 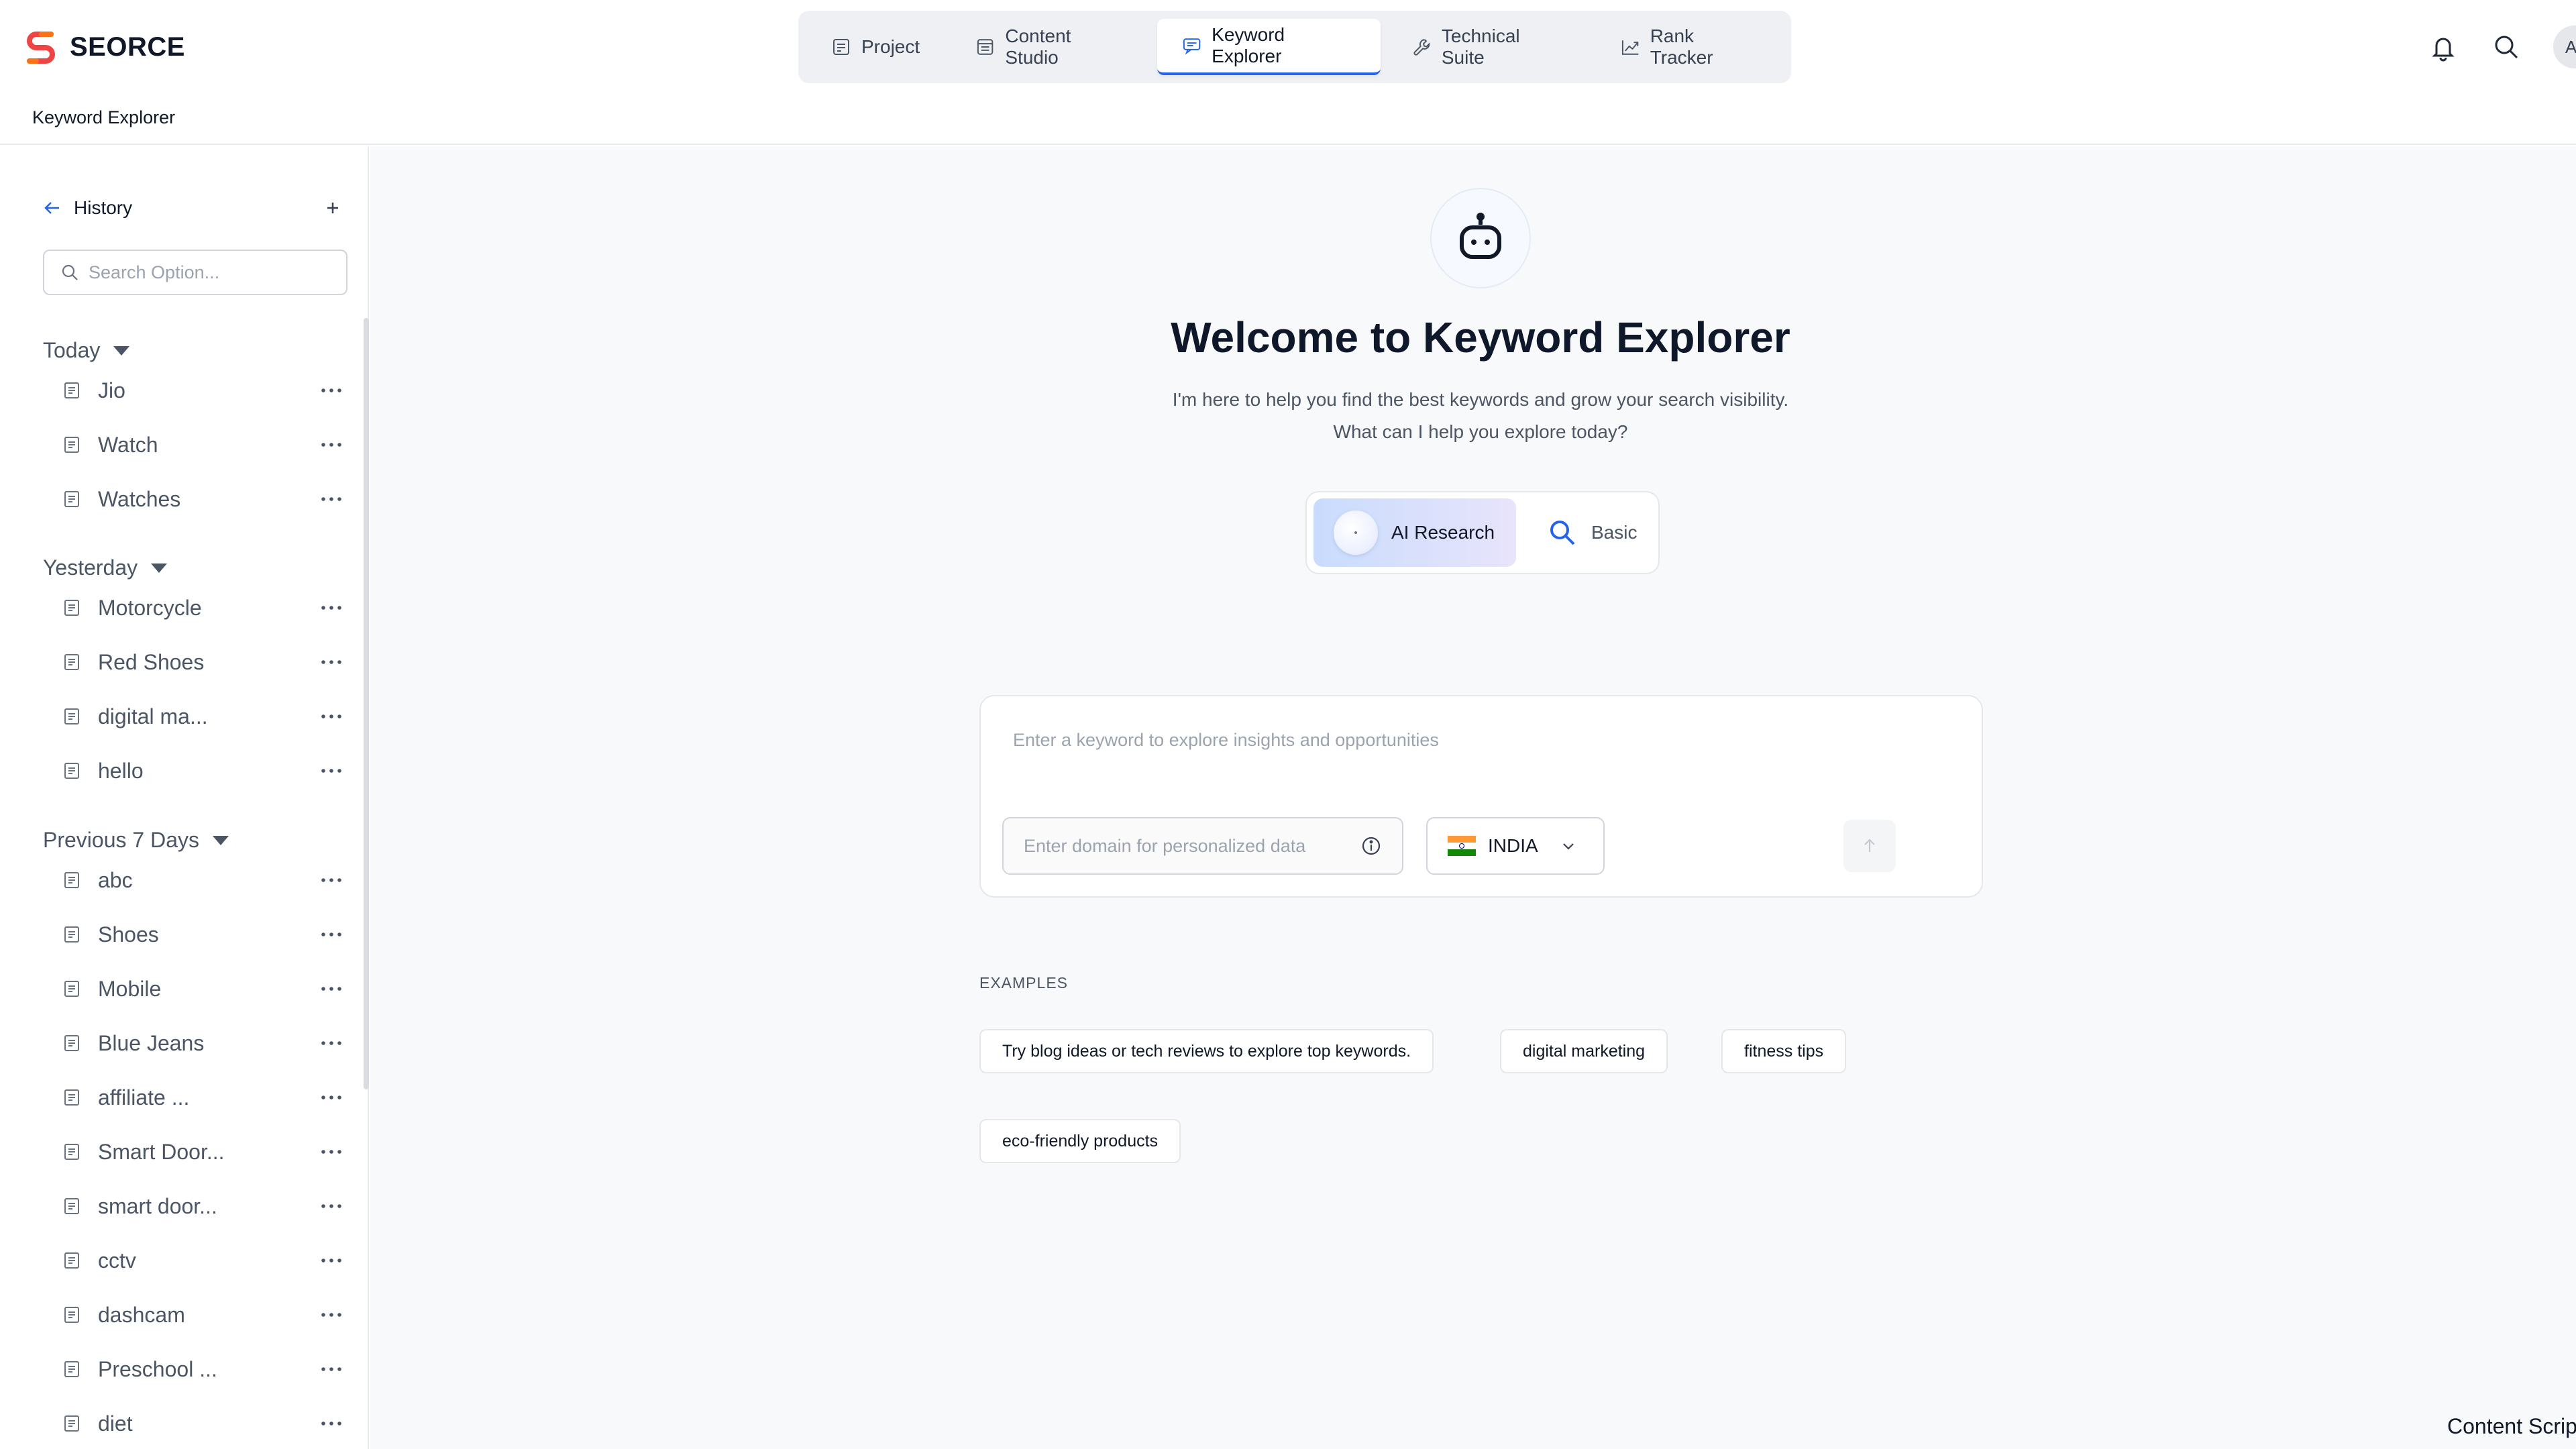 What do you see at coordinates (1629, 47) in the screenshot?
I see `trend-icon` at bounding box center [1629, 47].